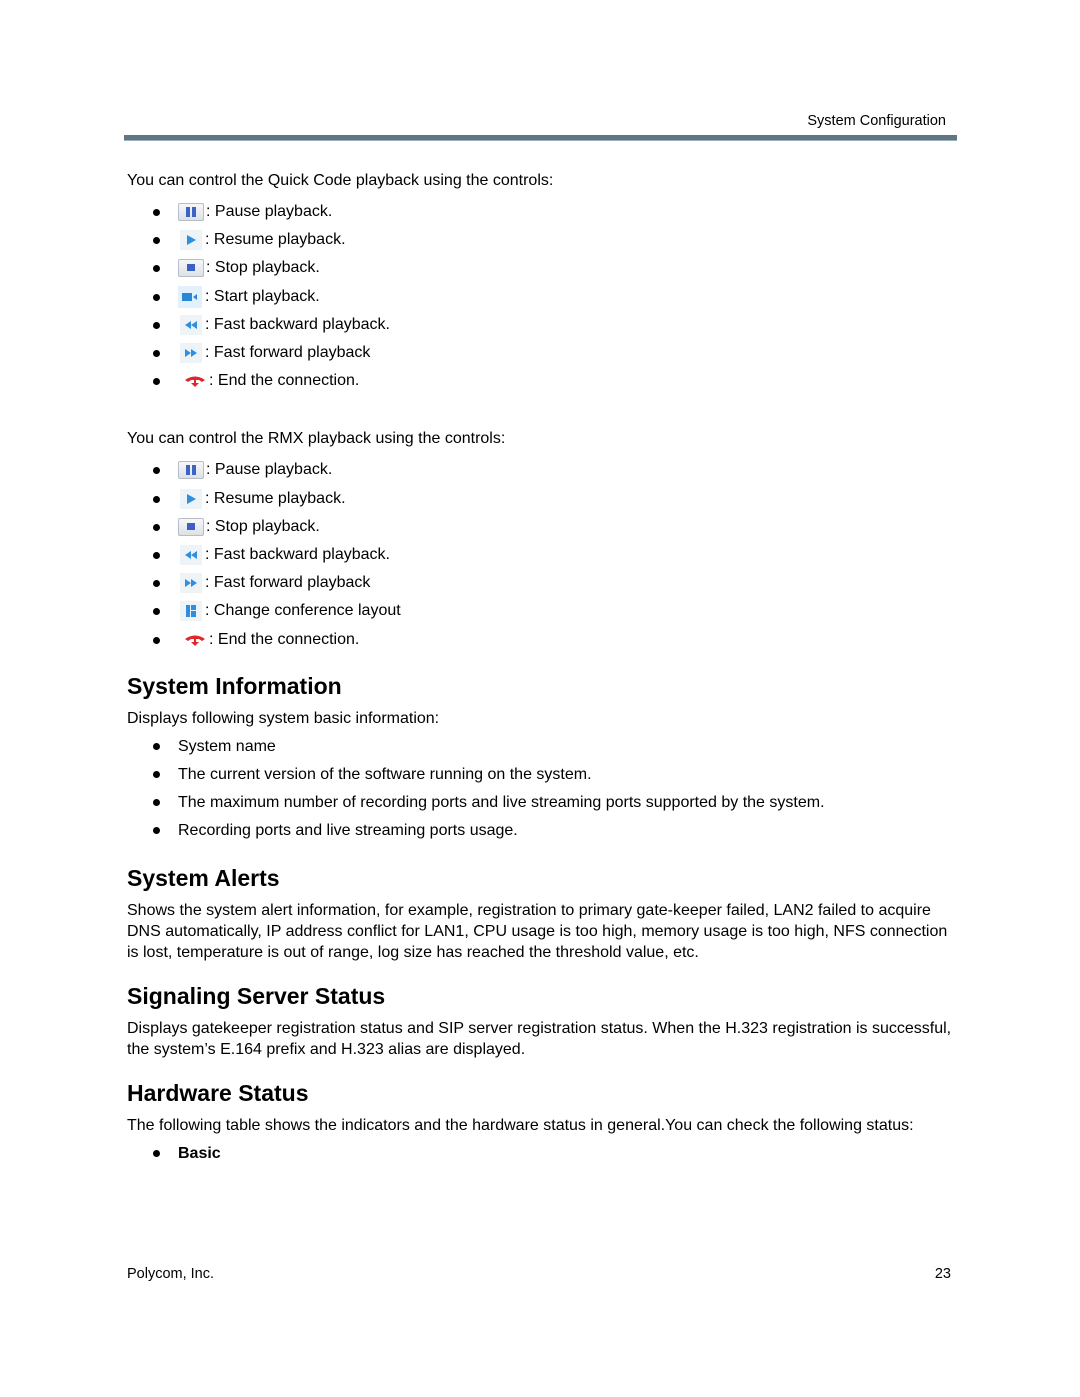 The height and width of the screenshot is (1397, 1080). What do you see at coordinates (227, 746) in the screenshot?
I see `list-item-text: System name` at bounding box center [227, 746].